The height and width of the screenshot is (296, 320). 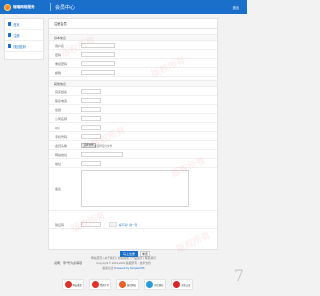 I want to click on logo: 瑞瑞网络服务, so click(x=19, y=7).